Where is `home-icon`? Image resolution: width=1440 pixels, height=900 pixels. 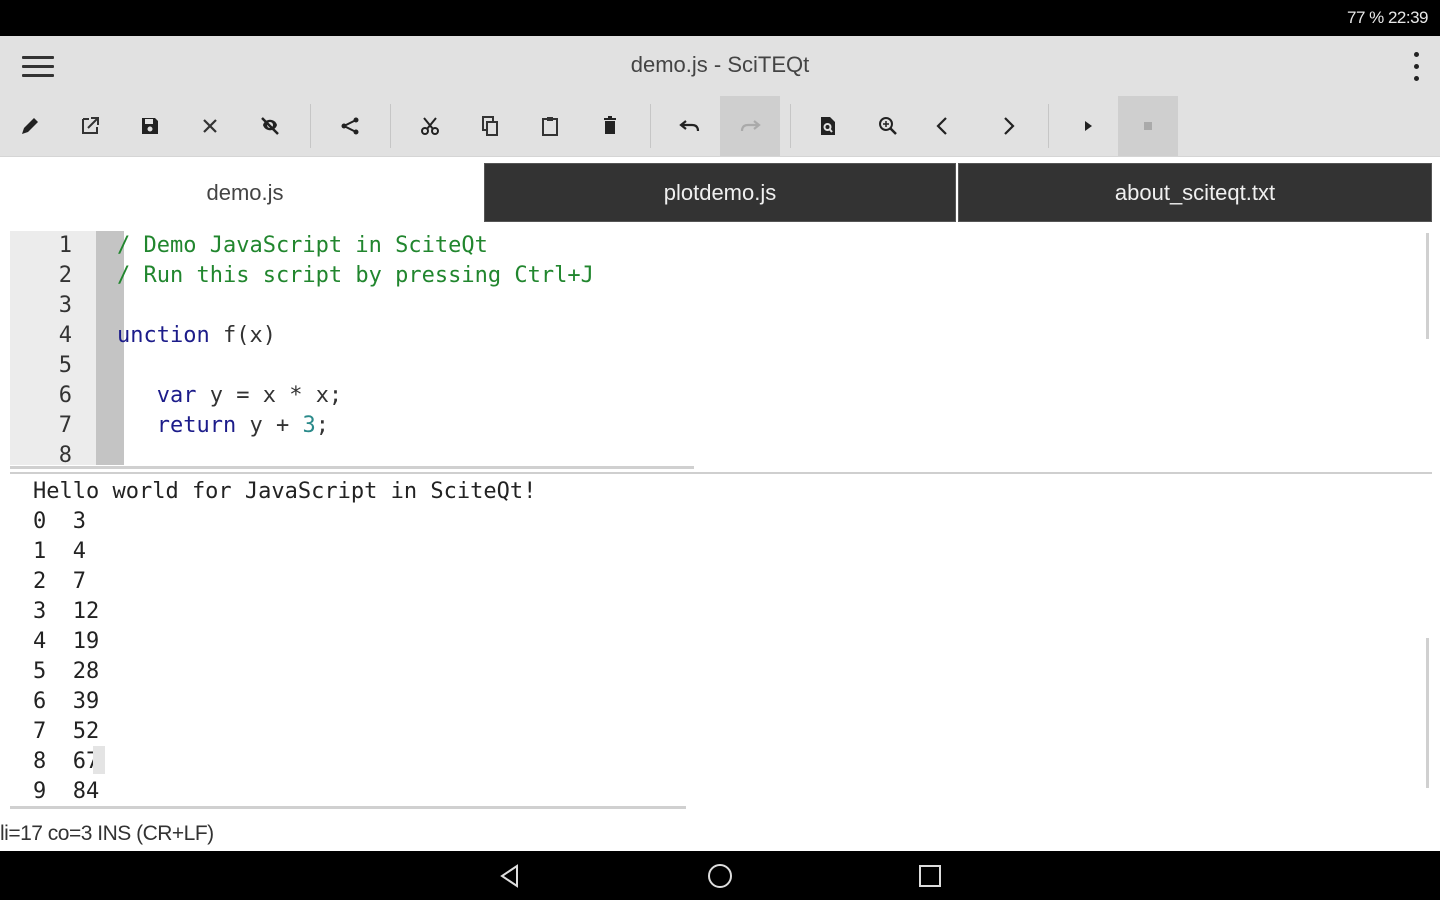
home-icon is located at coordinates (720, 876).